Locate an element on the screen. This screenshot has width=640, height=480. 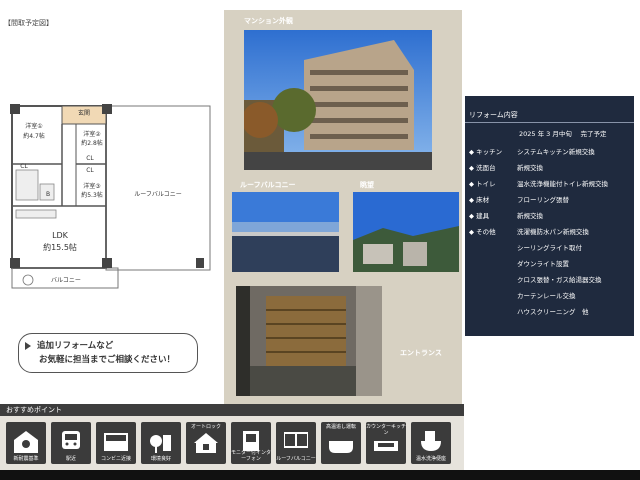
reform-date: 2025 年 3 月中旬 完了予定 is located at coordinates (563, 134).